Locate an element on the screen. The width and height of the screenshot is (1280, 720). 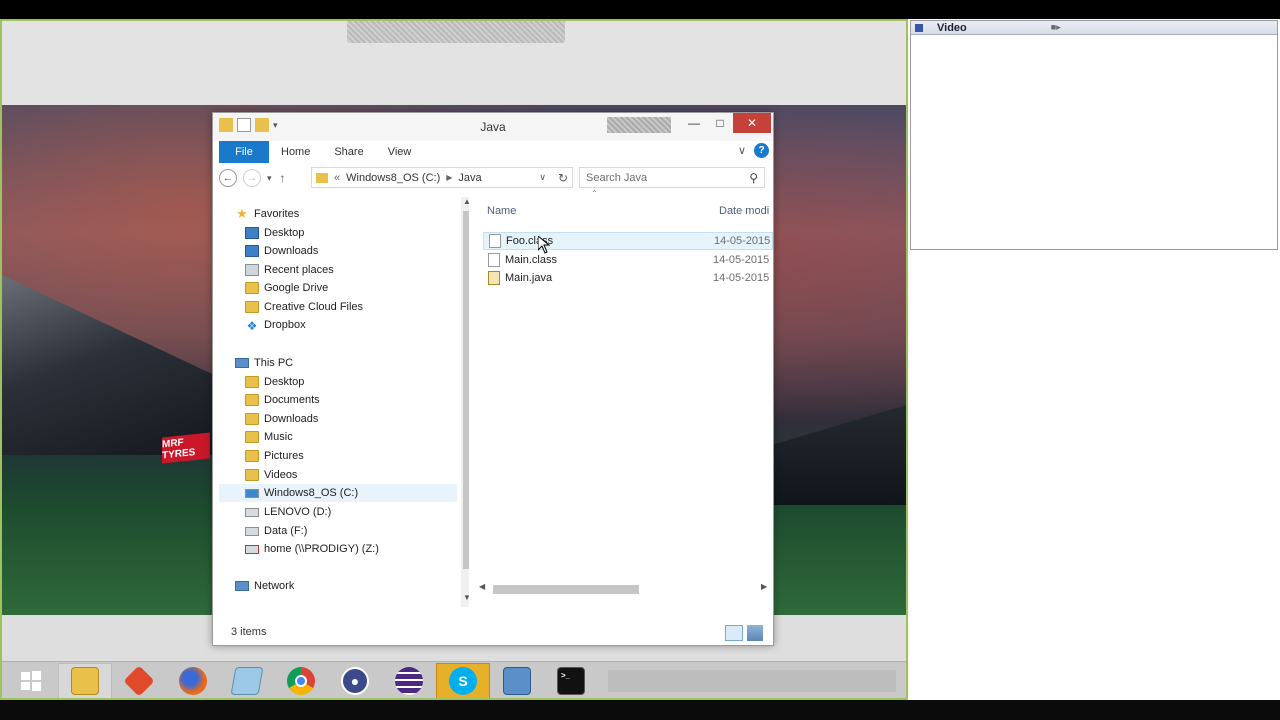
tree-item-dropbox: ❖ Dropbox is located at coordinates (275, 325).